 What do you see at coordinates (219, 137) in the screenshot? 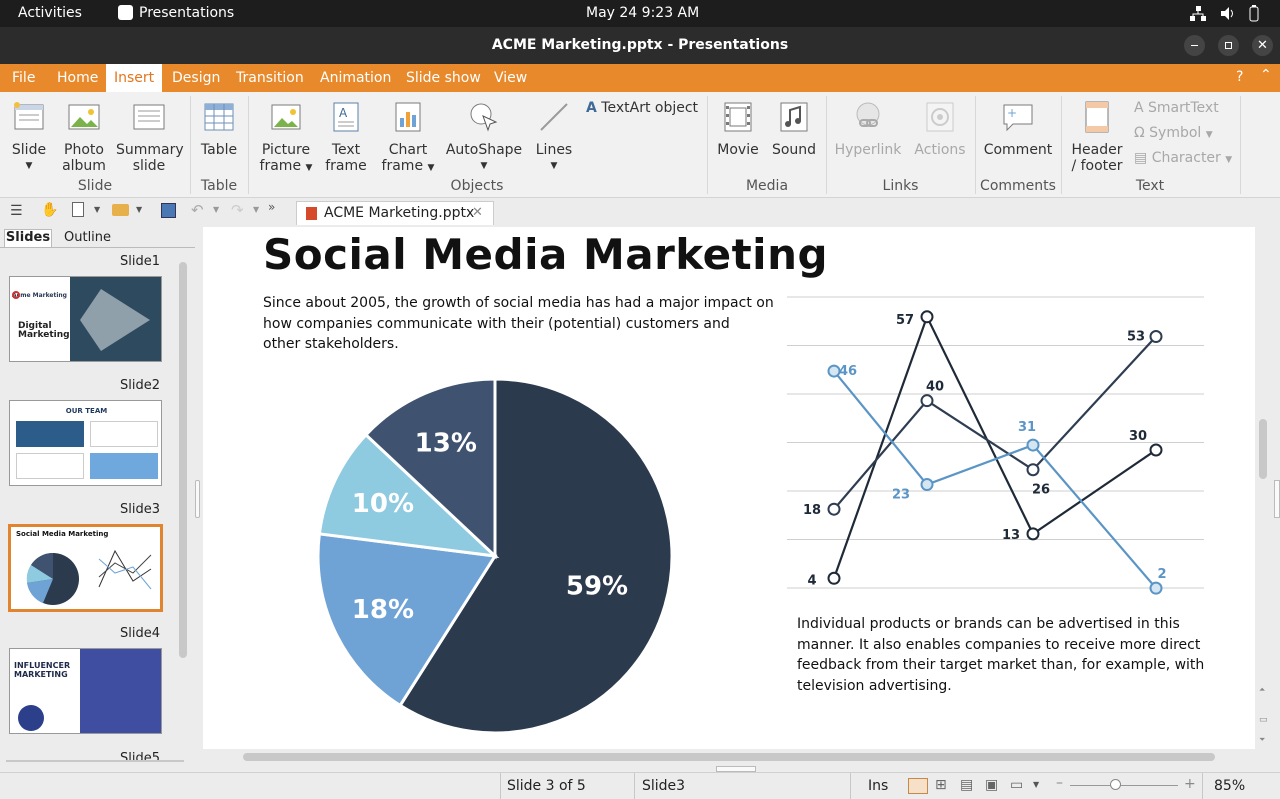
I see `table-button: Table` at bounding box center [219, 137].